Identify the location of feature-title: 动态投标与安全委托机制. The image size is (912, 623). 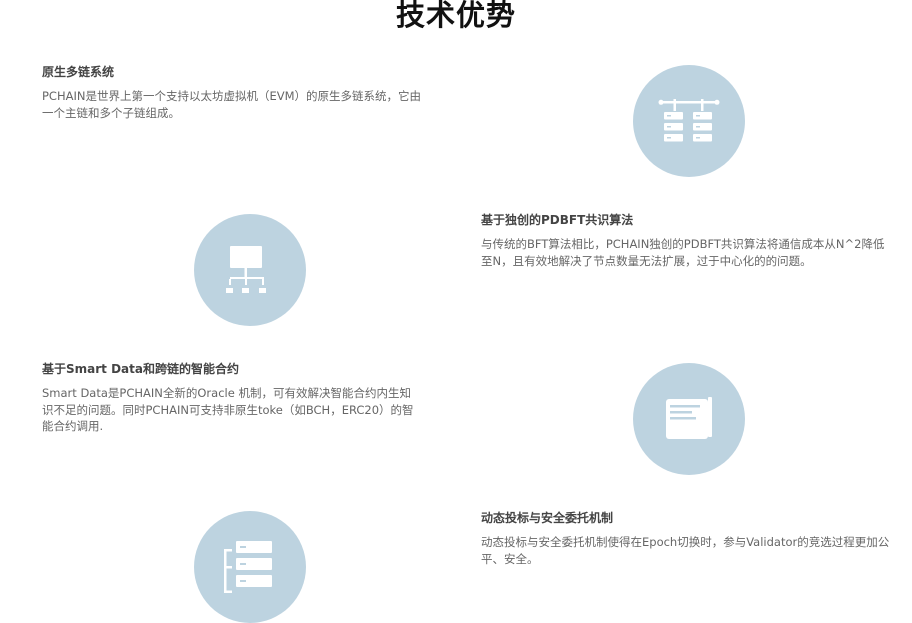
(547, 518).